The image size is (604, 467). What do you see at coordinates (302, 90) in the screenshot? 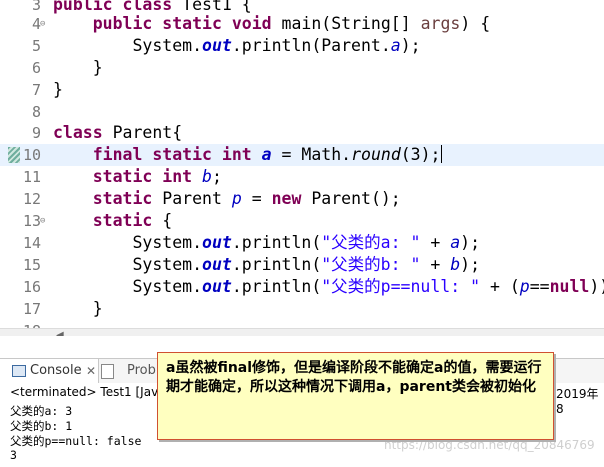
I see `code-line: 7 }` at bounding box center [302, 90].